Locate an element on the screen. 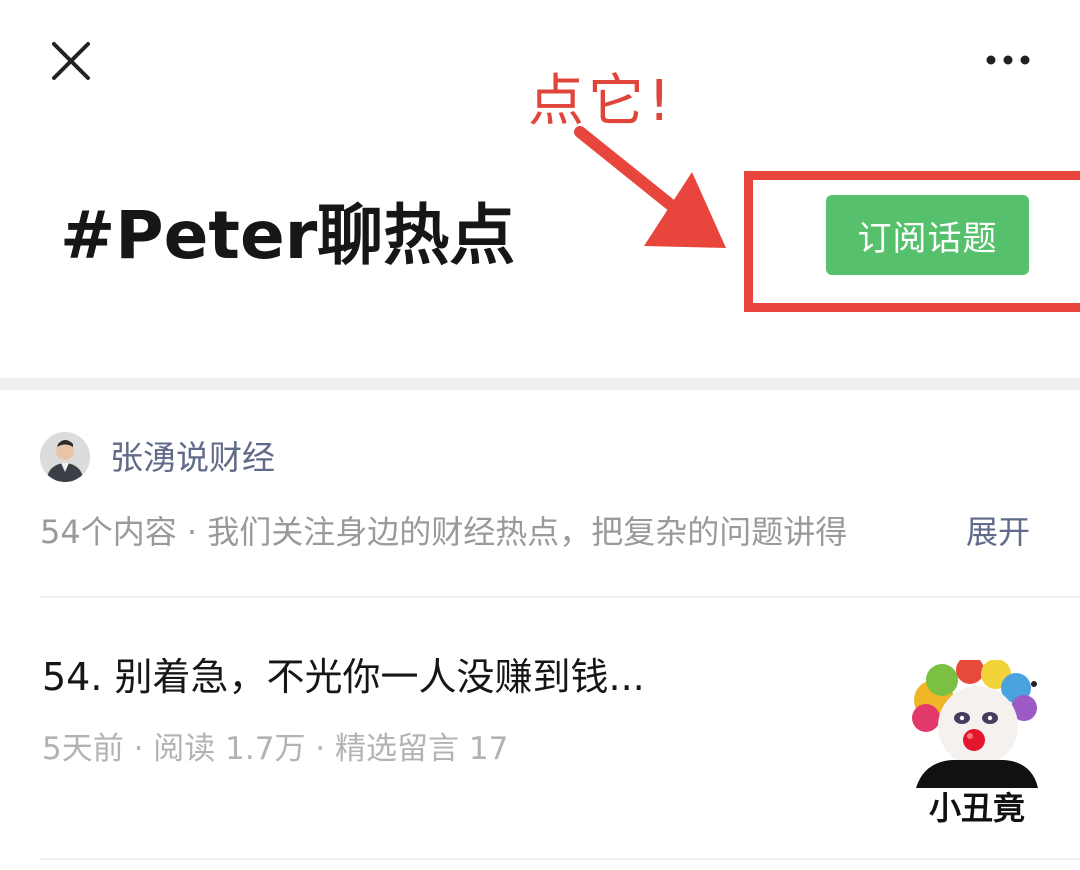  page-title: #Peter聊热点 is located at coordinates (288, 235).